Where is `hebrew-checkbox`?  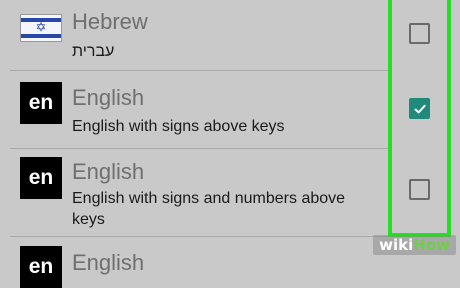 hebrew-checkbox is located at coordinates (419, 33).